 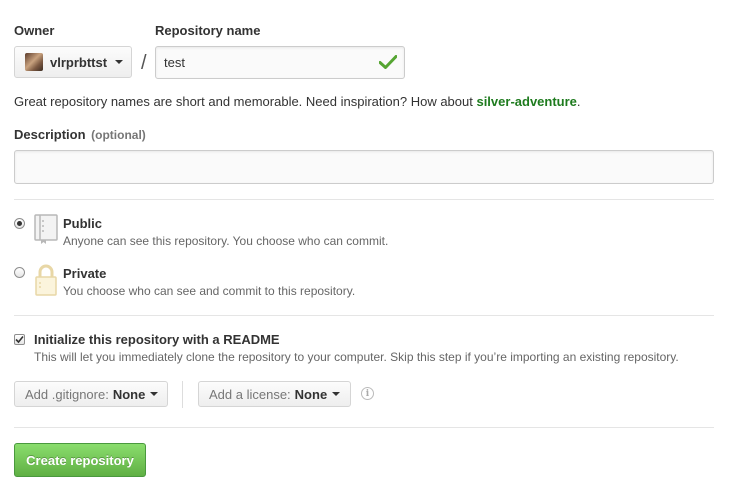 I want to click on hint-suffix: ., so click(x=578, y=101).